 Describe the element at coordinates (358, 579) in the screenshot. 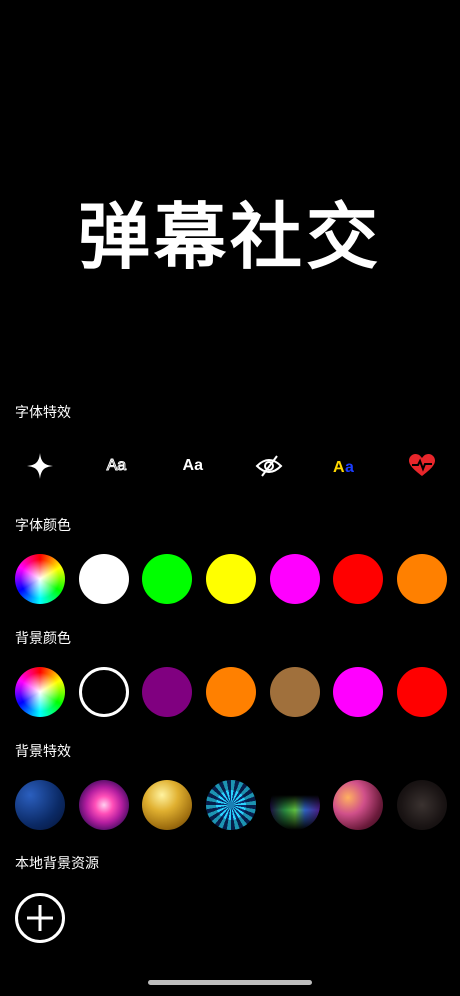

I see `font-color-red` at that location.